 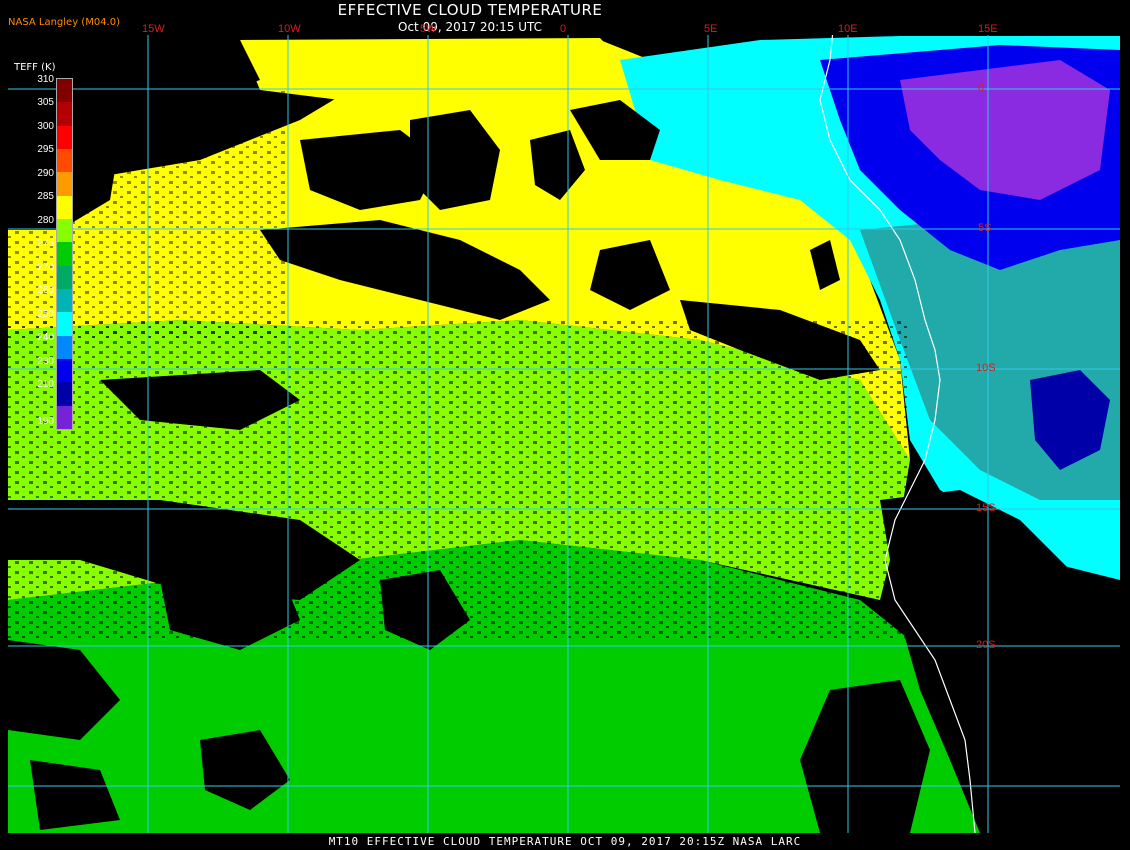 I want to click on legend-label: 300, so click(x=45, y=126).